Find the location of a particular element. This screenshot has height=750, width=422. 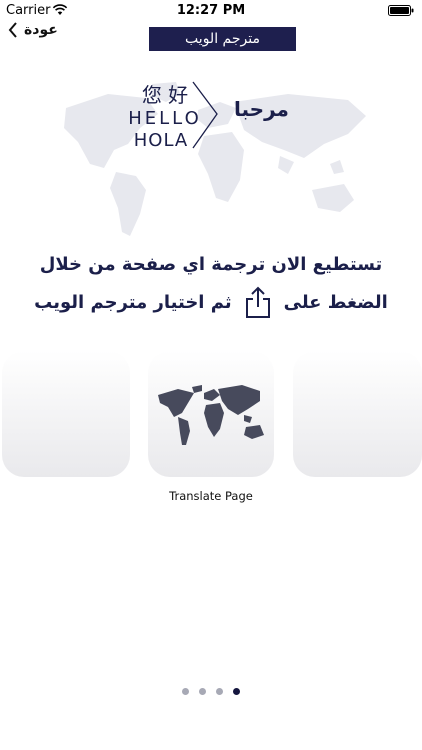

welcome-text: مرحبا is located at coordinates (261, 109).